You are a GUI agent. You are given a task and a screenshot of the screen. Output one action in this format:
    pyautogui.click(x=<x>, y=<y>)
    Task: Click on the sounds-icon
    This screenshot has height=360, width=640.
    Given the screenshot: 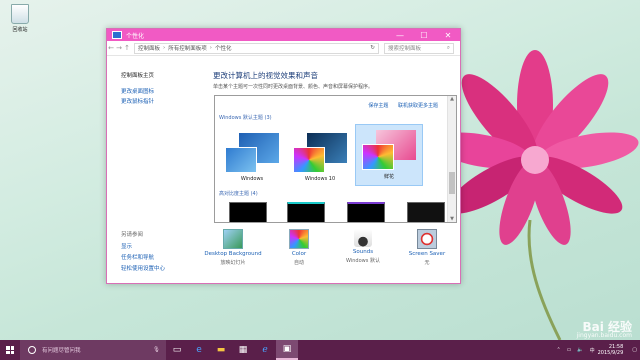 What is the action you would take?
    pyautogui.click(x=363, y=238)
    